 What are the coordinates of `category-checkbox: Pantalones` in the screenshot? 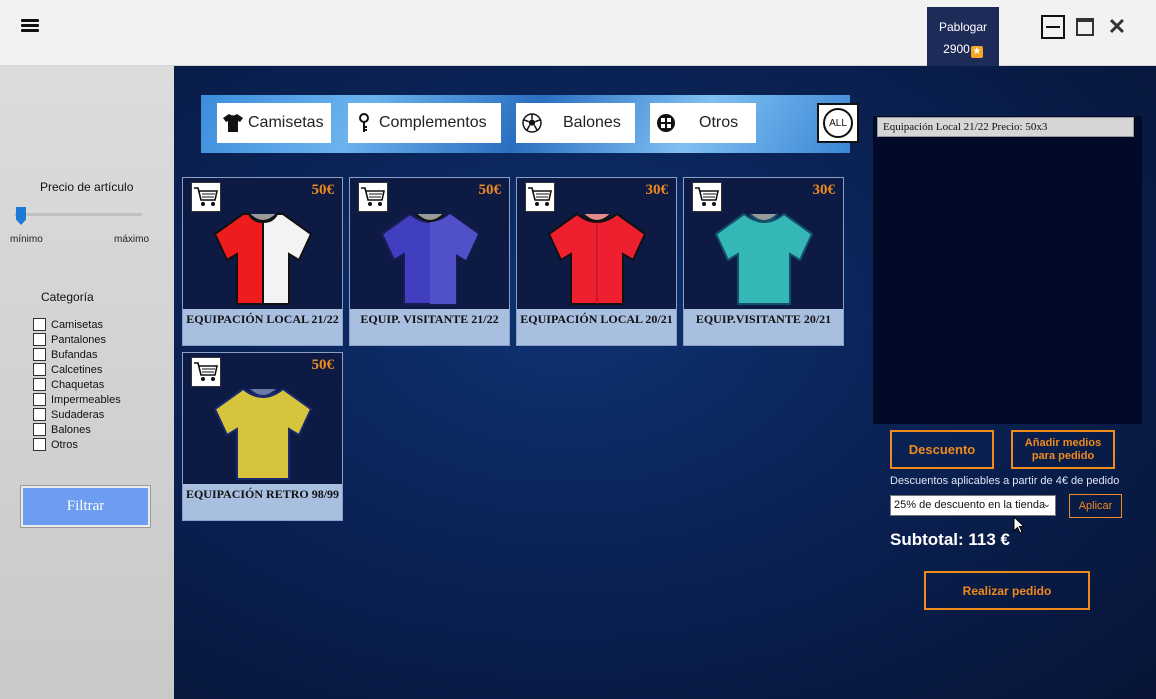 It's located at (77, 339).